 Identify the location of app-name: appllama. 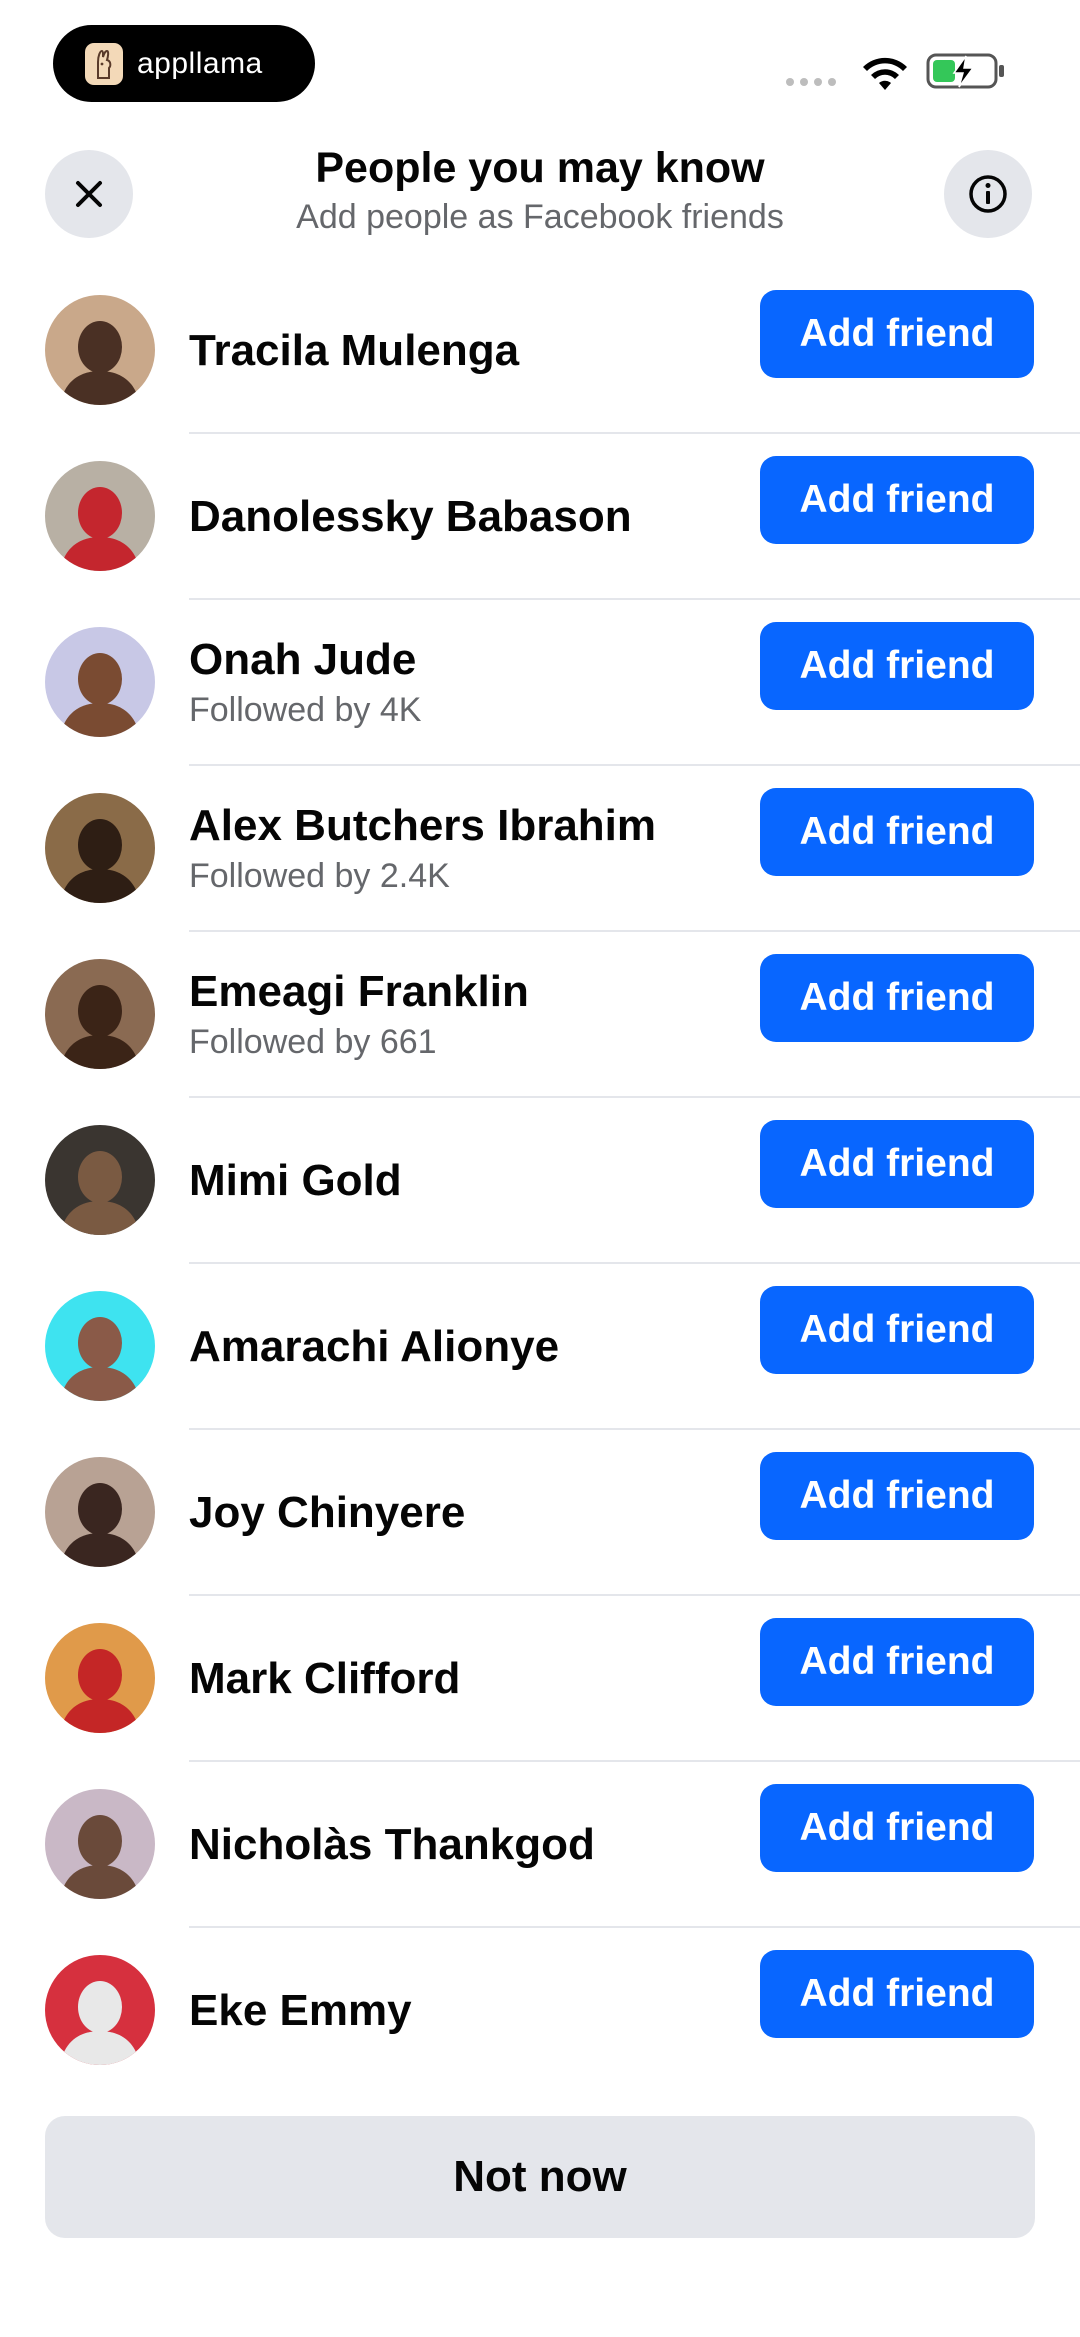
(200, 63).